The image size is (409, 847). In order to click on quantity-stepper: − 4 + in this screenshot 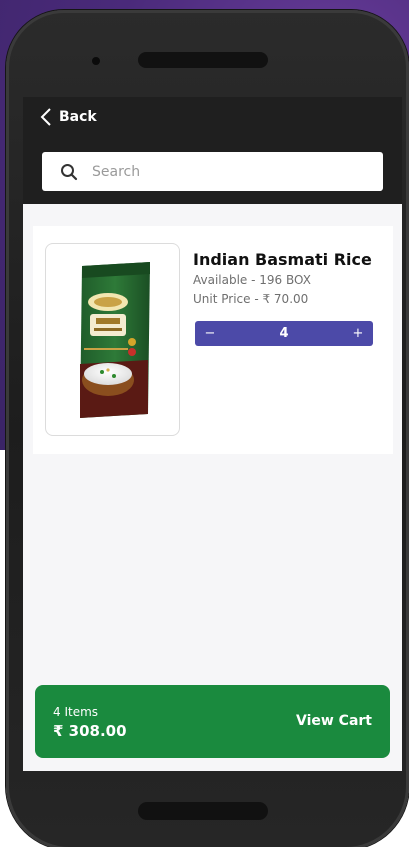, I will do `click(284, 333)`.